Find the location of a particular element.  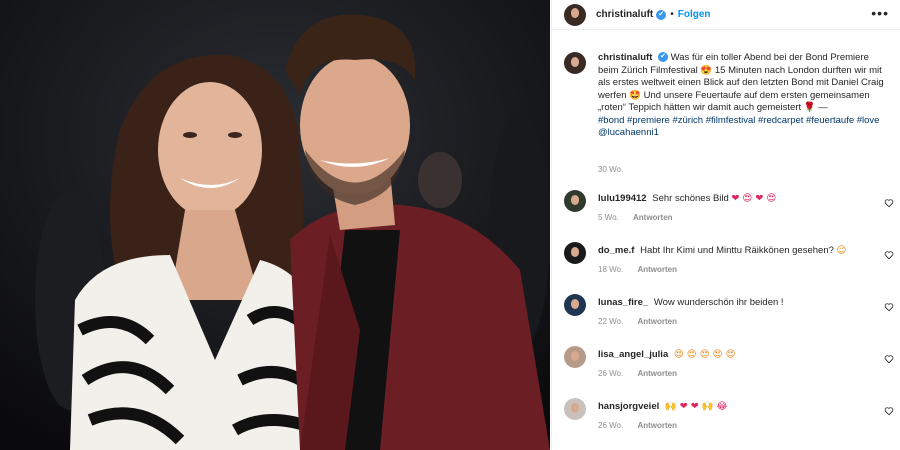

comment-item: hansjorgveiel 🙌 ❤ ❤ 🙌 😂 26 Wo. Antworten is located at coordinates (729, 418).